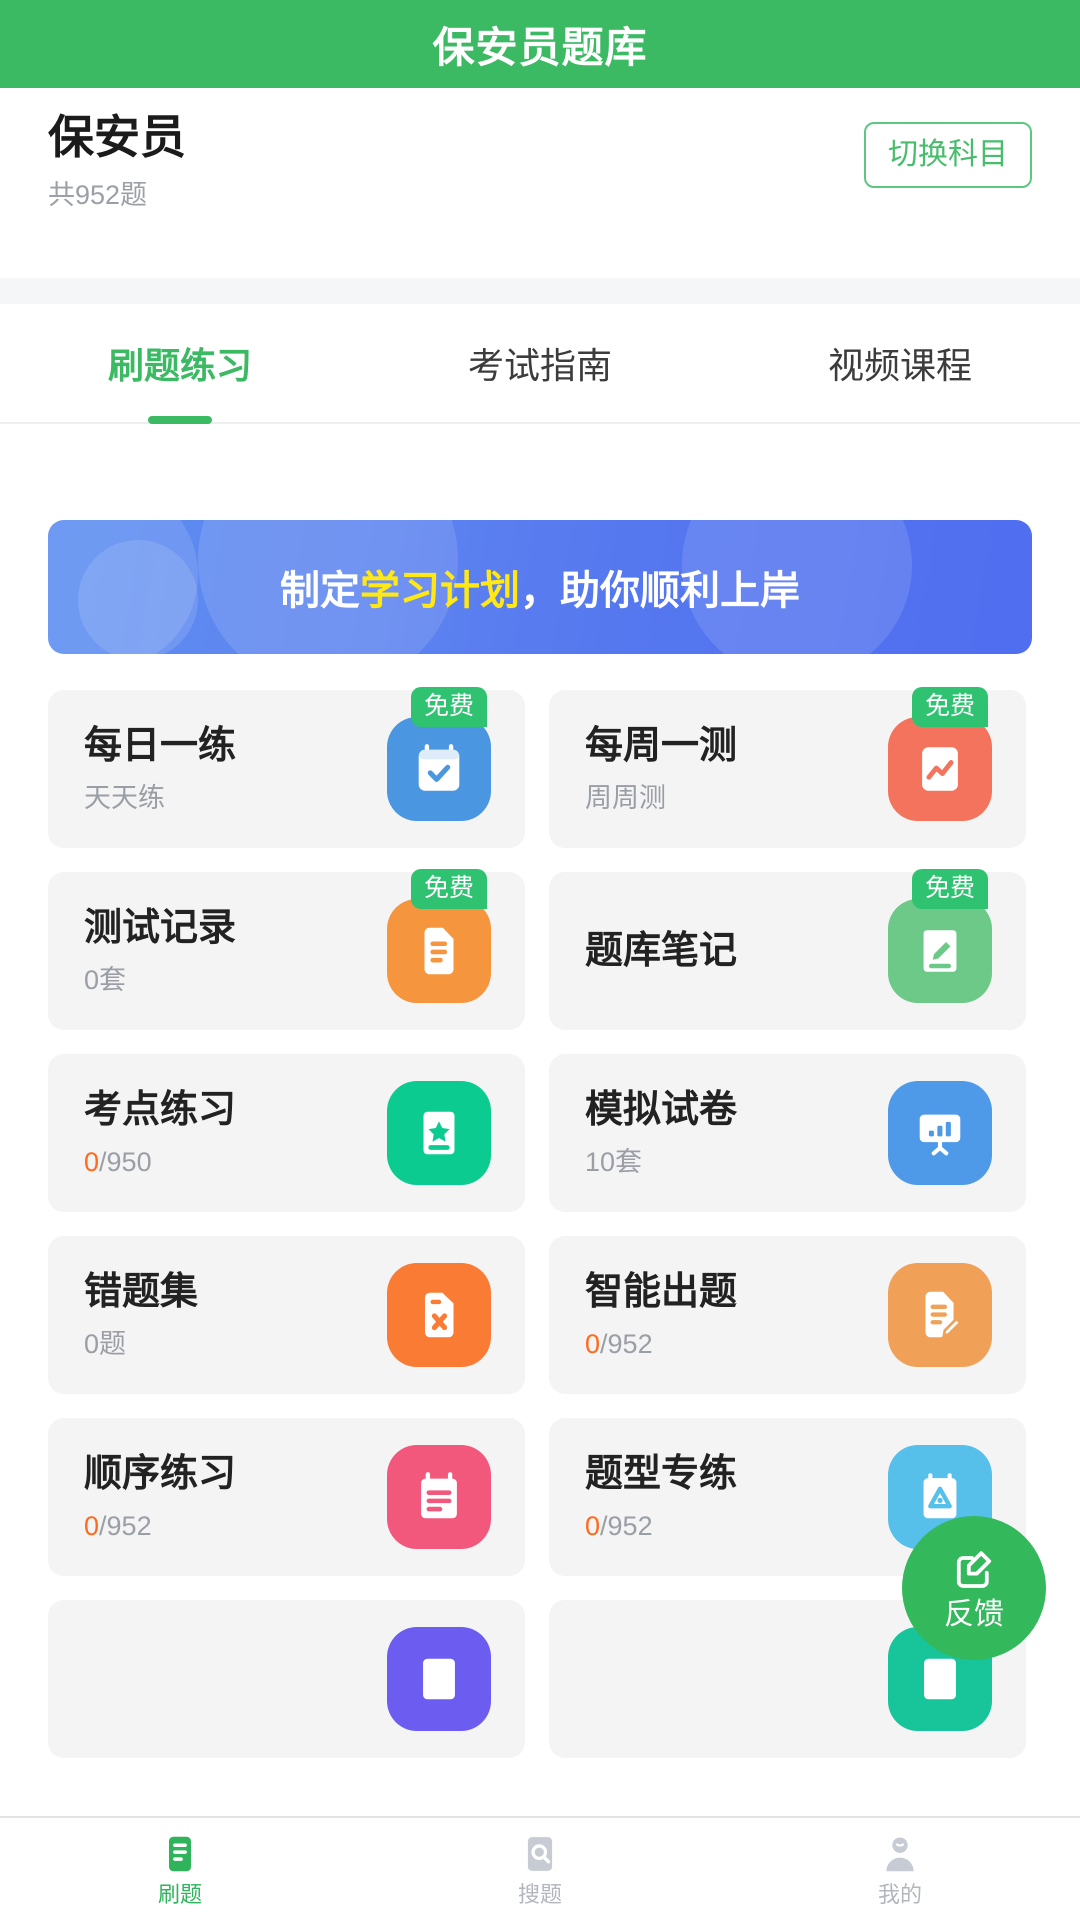  What do you see at coordinates (899, 1894) in the screenshot?
I see `nav-label: 我的` at bounding box center [899, 1894].